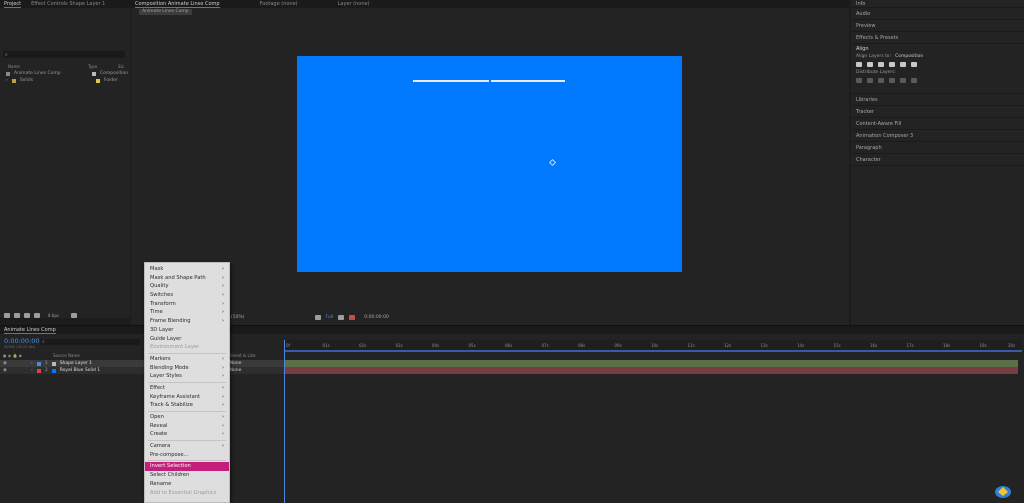 The image size is (1024, 503). What do you see at coordinates (187, 376) in the screenshot?
I see `menu-item-layer-styles: Layer Styles ›` at bounding box center [187, 376].